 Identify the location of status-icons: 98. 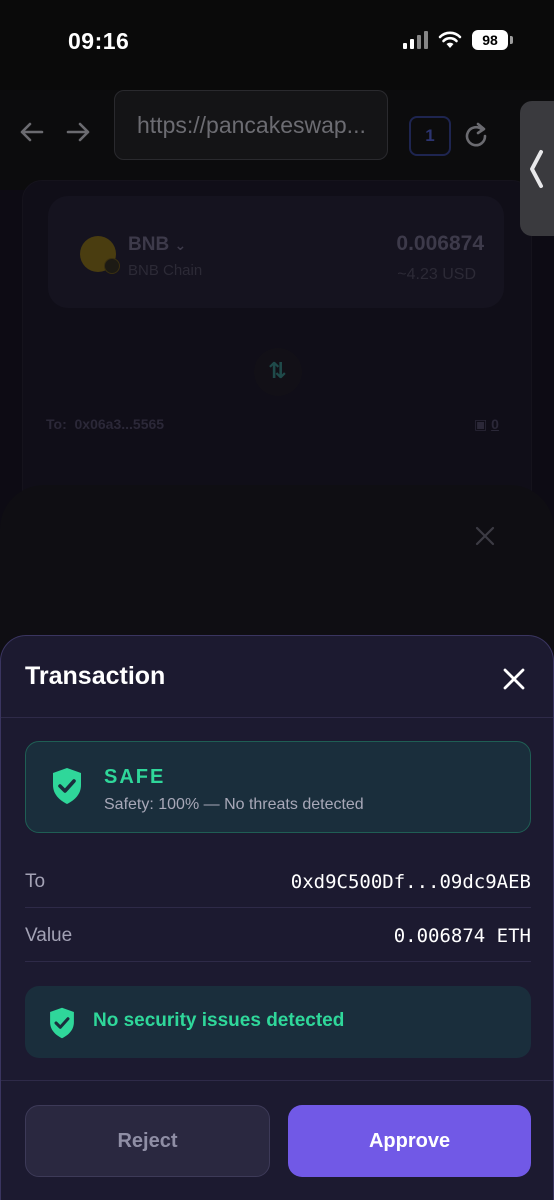
(458, 40).